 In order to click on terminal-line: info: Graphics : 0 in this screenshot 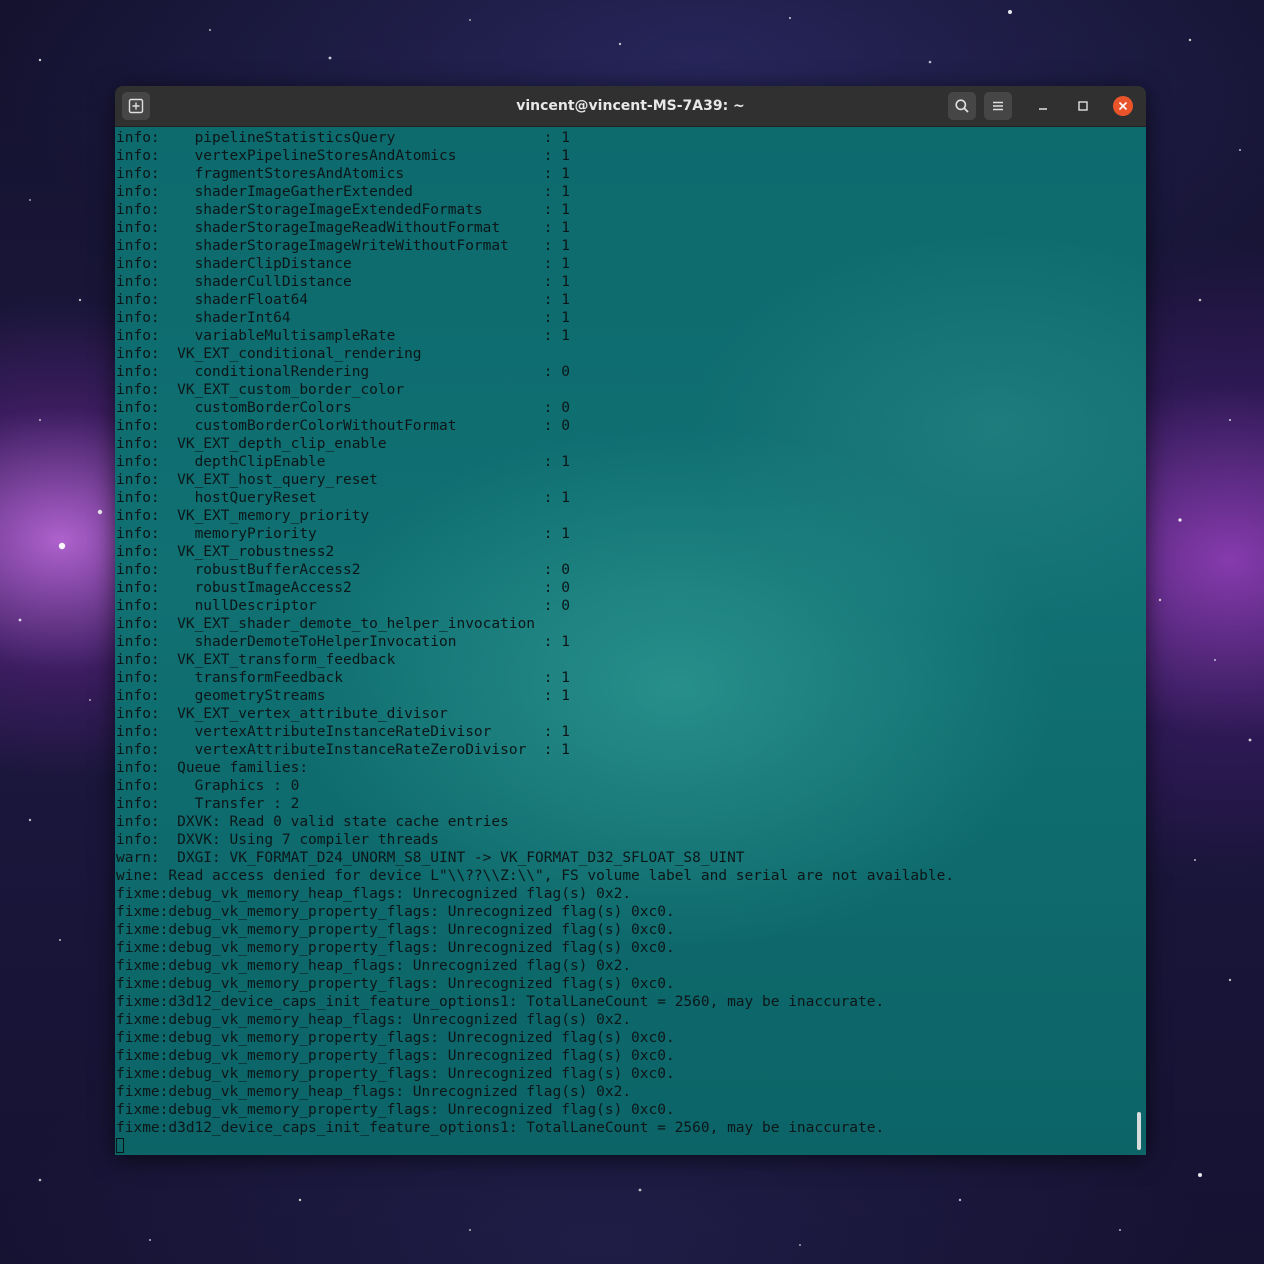, I will do `click(208, 786)`.